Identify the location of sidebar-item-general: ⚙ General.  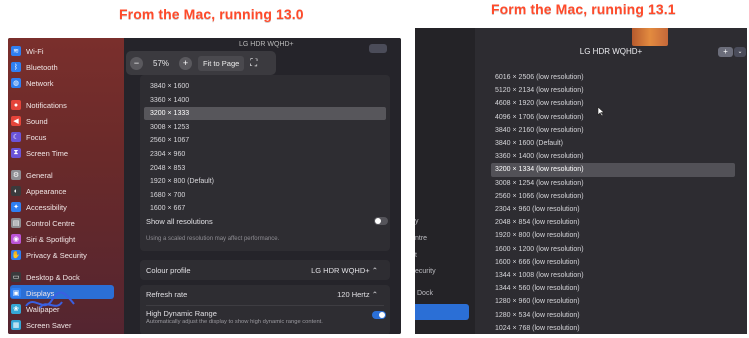
(32, 175).